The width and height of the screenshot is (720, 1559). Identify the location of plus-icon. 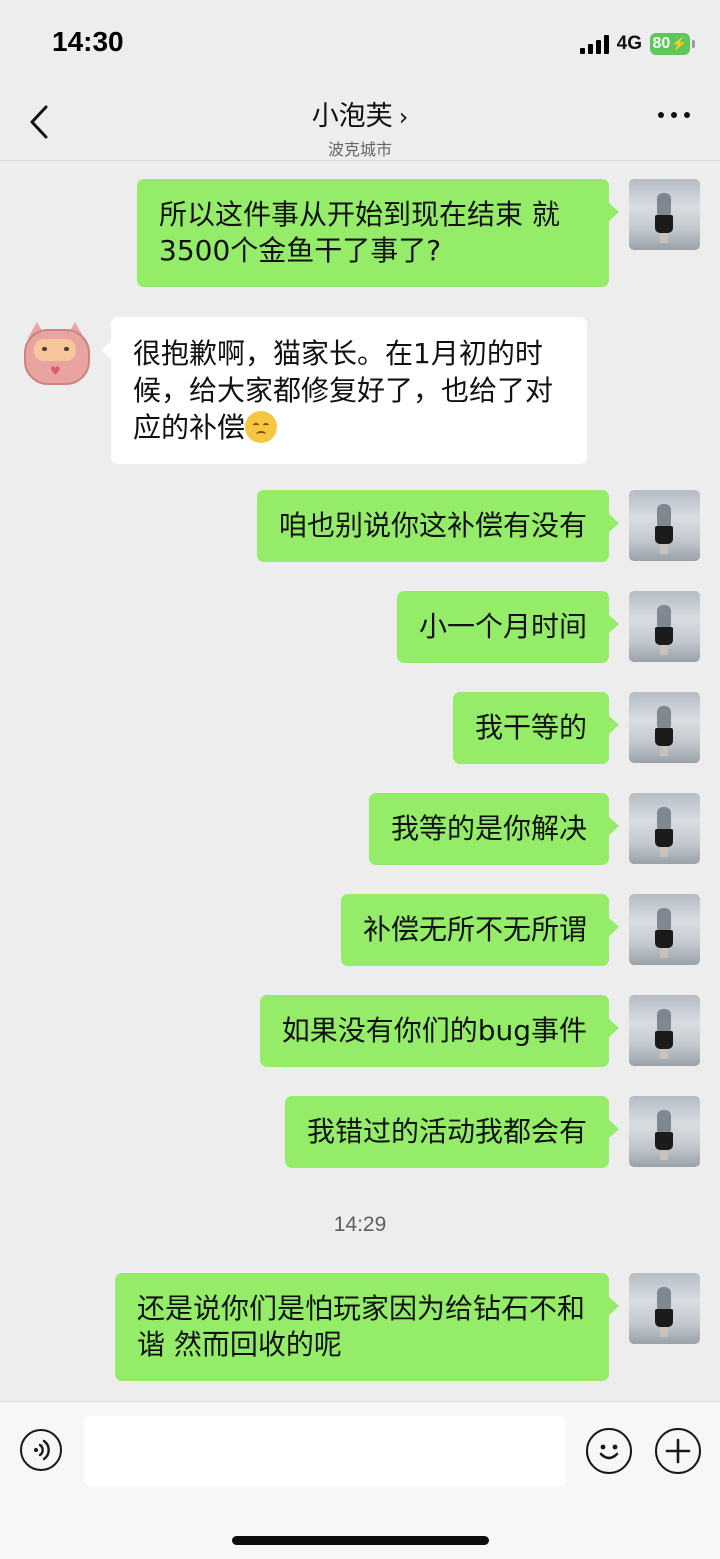
(678, 1451).